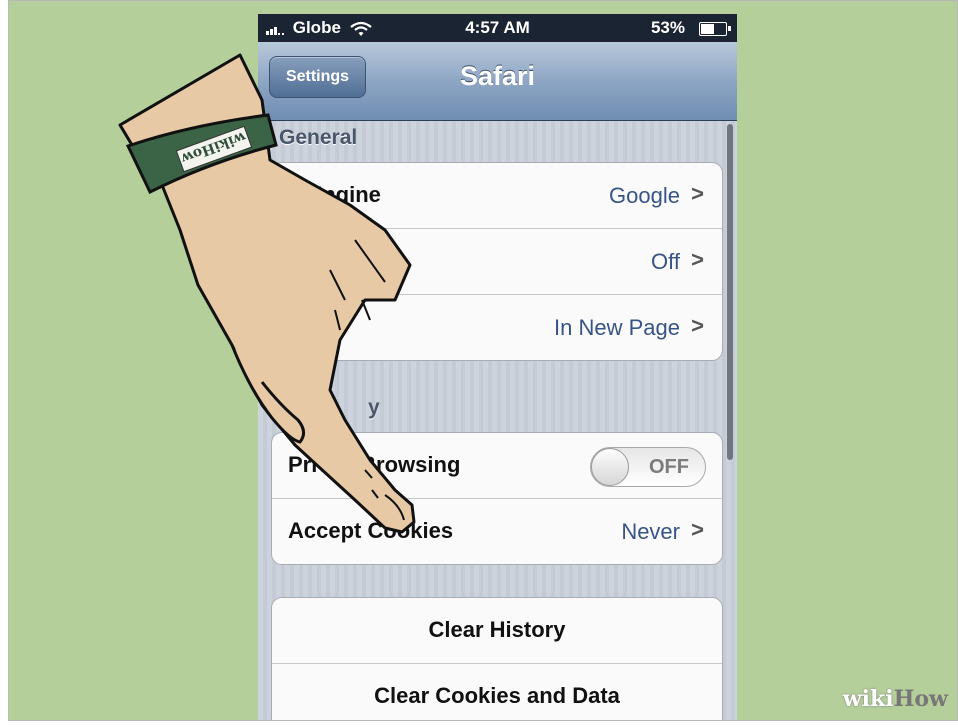  I want to click on row-label: ks, so click(300, 326).